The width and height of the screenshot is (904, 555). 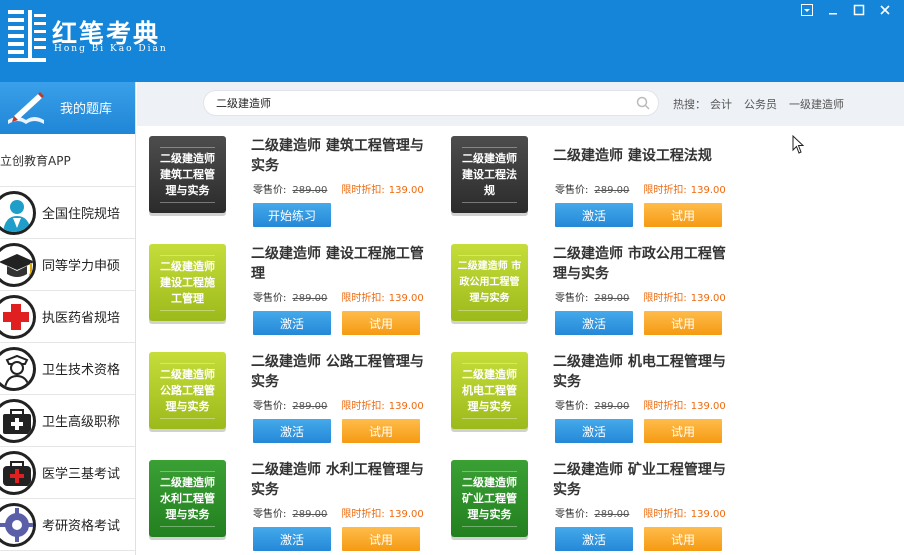 I want to click on product-title: 二级建造师 市政公用工程管理与实务, so click(x=639, y=264).